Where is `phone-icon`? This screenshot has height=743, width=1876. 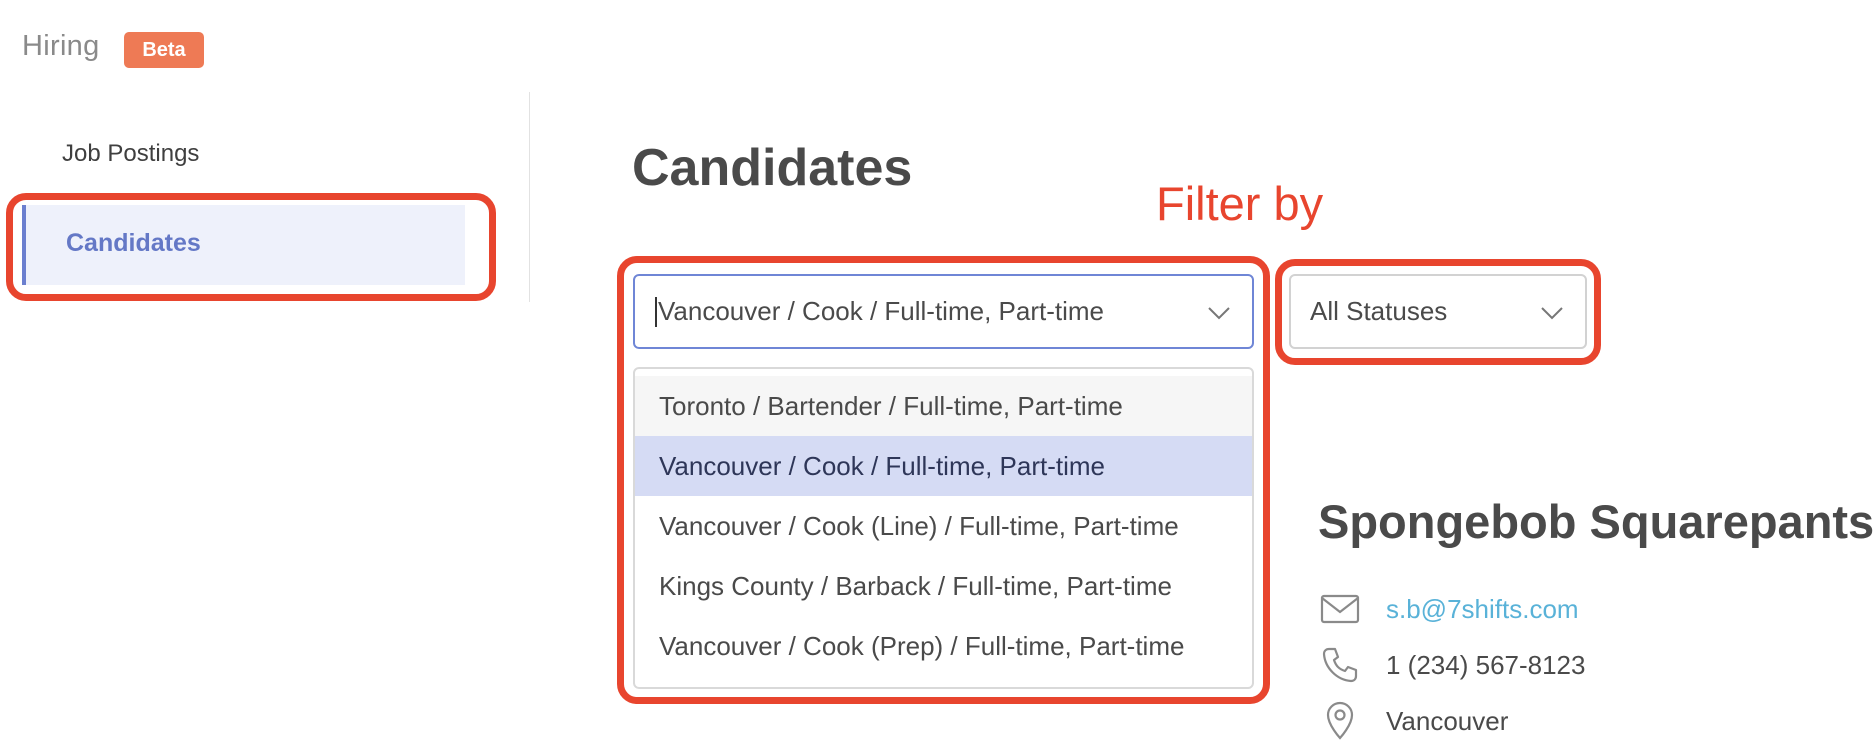 phone-icon is located at coordinates (1340, 665).